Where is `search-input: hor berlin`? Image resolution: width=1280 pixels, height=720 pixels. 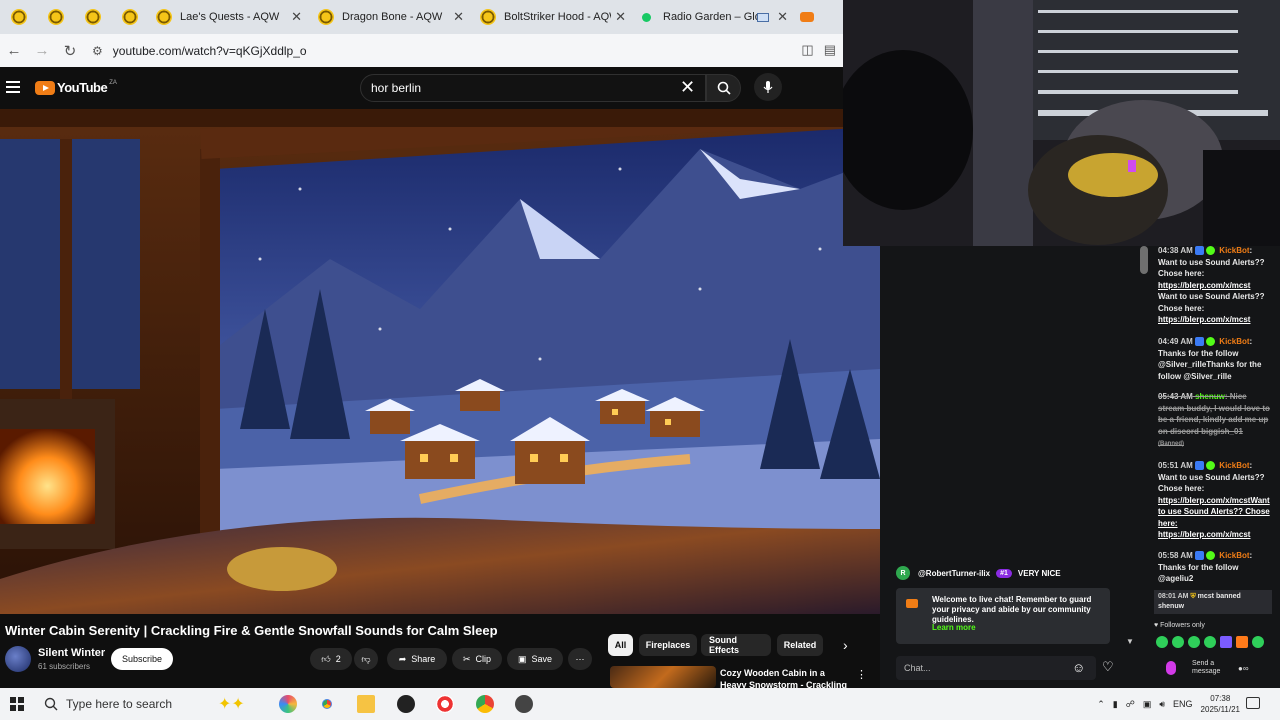 search-input: hor berlin is located at coordinates (533, 88).